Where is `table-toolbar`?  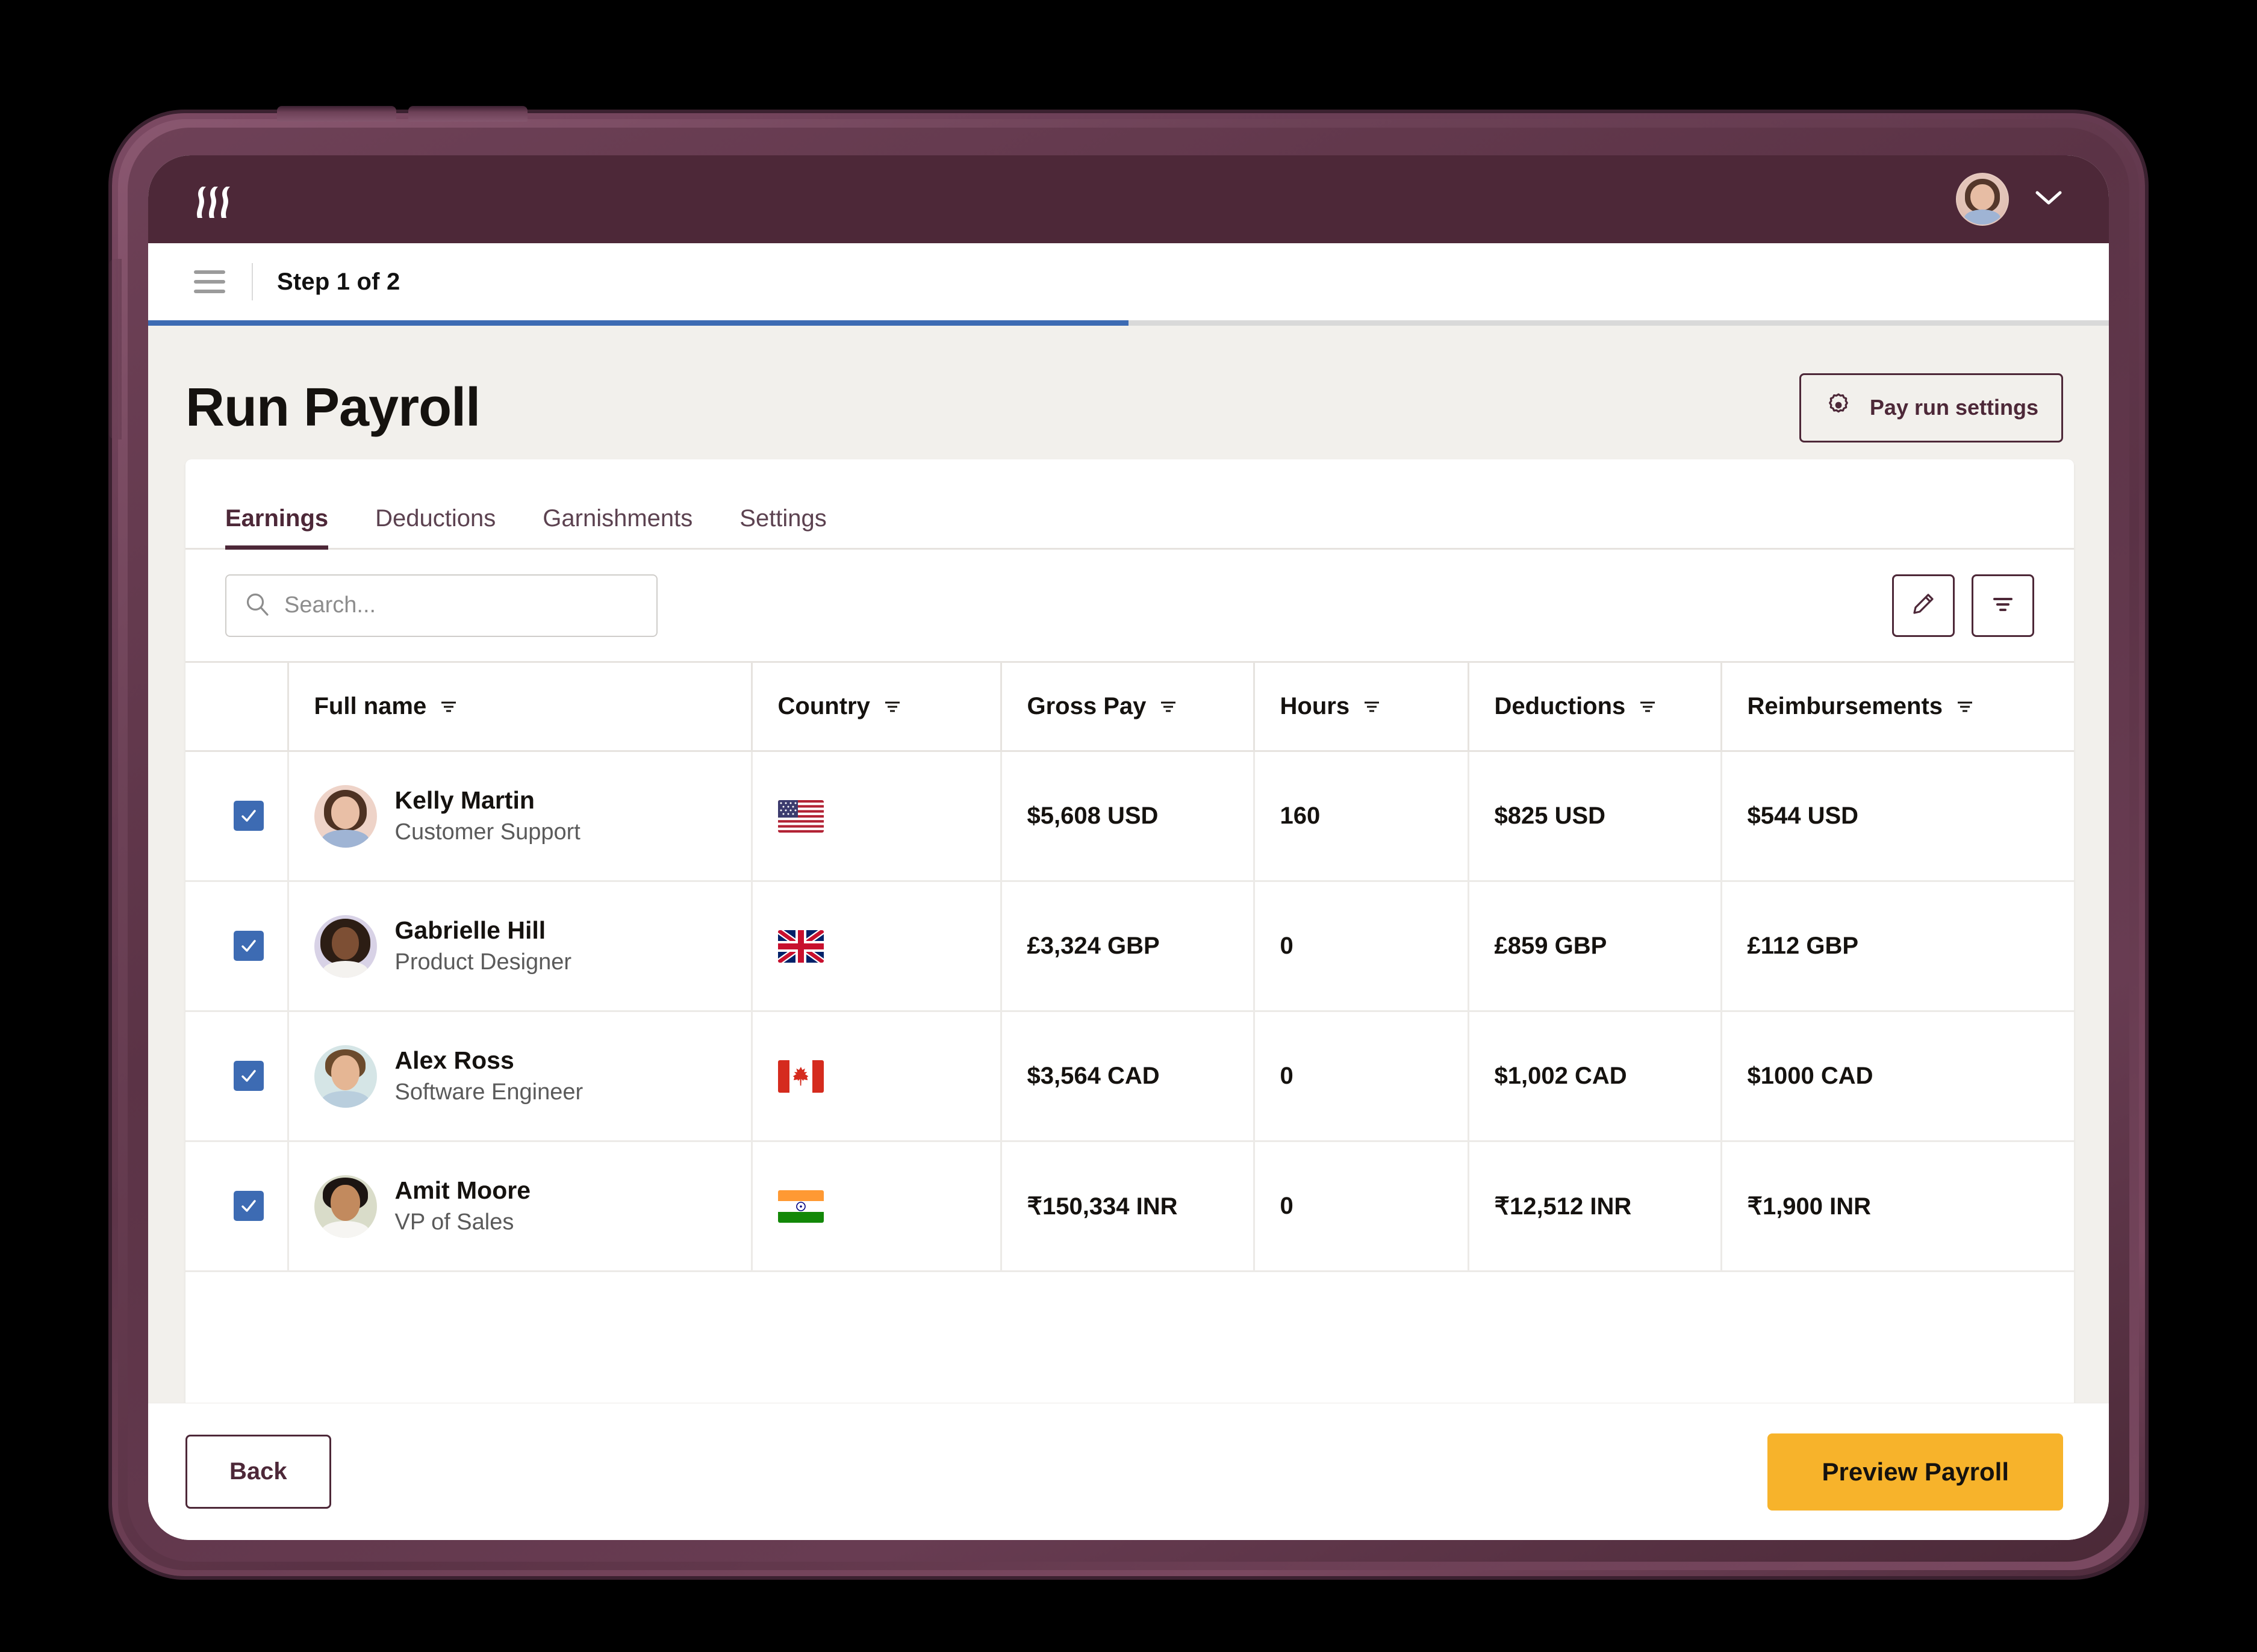 table-toolbar is located at coordinates (1129, 605).